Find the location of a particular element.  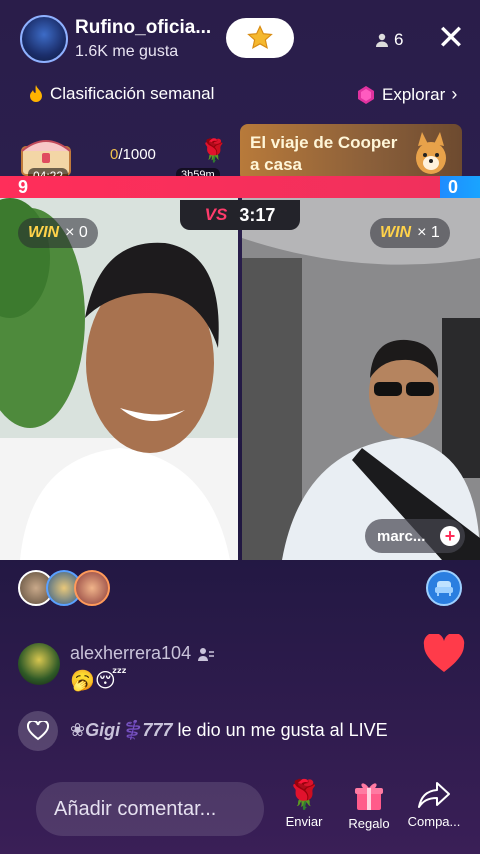

weekly-ranking-banner: Clasificación semanal is located at coordinates (121, 94).